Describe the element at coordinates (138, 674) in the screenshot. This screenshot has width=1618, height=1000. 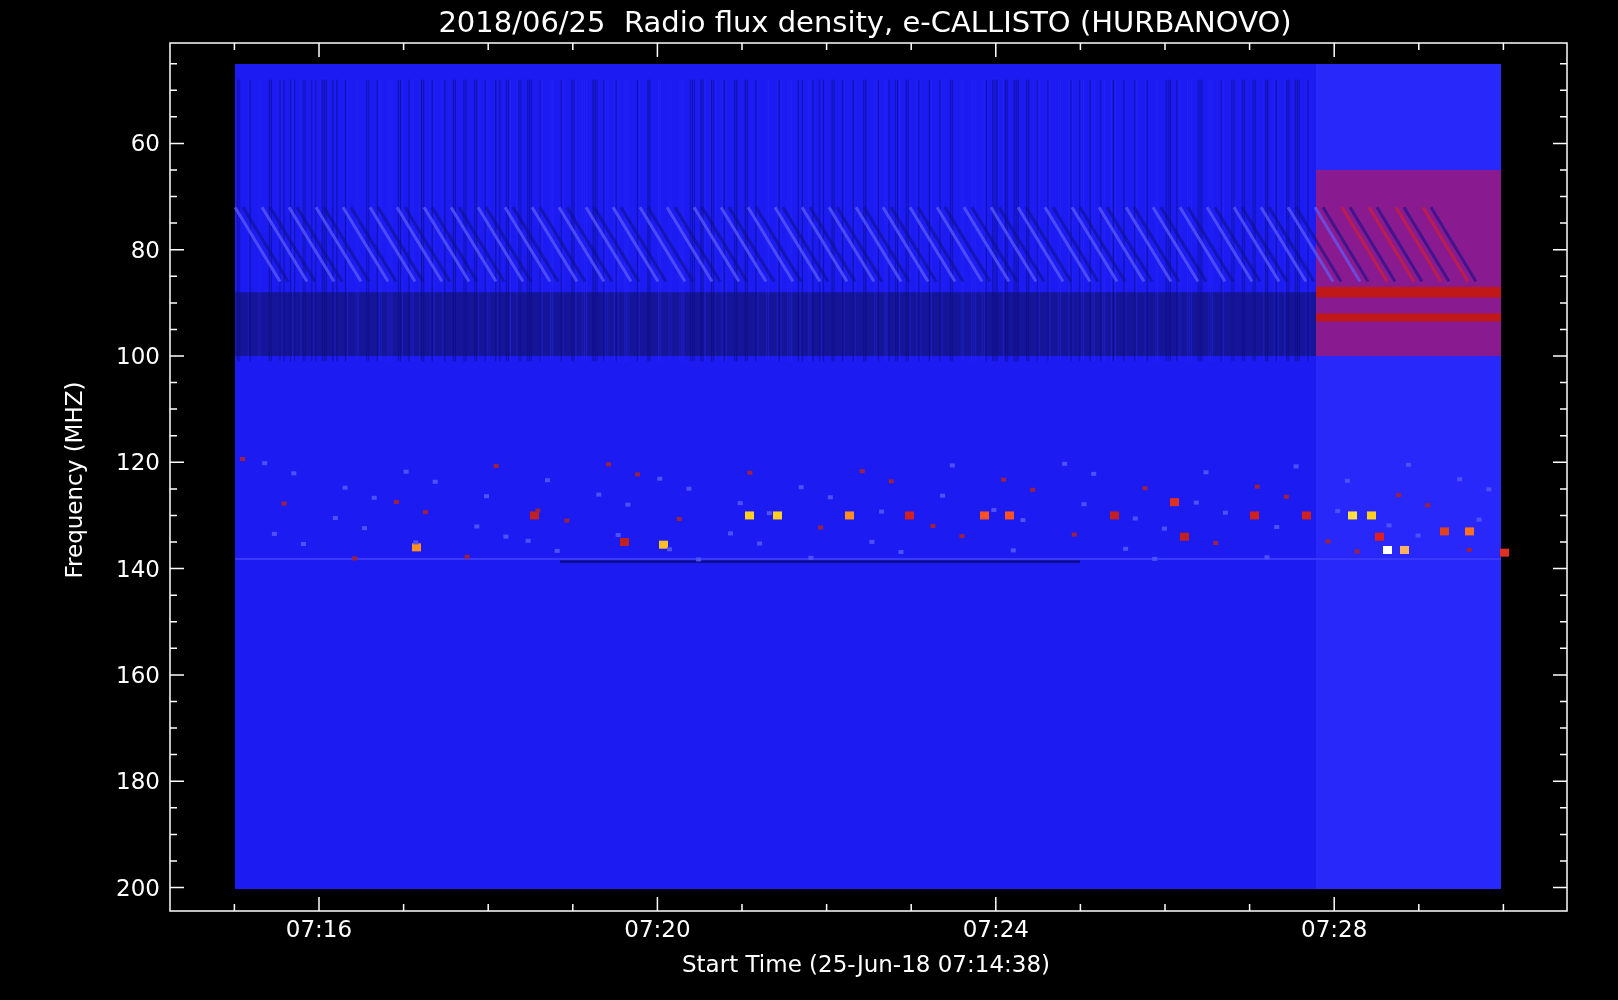
I see `tick-label: 160` at that location.